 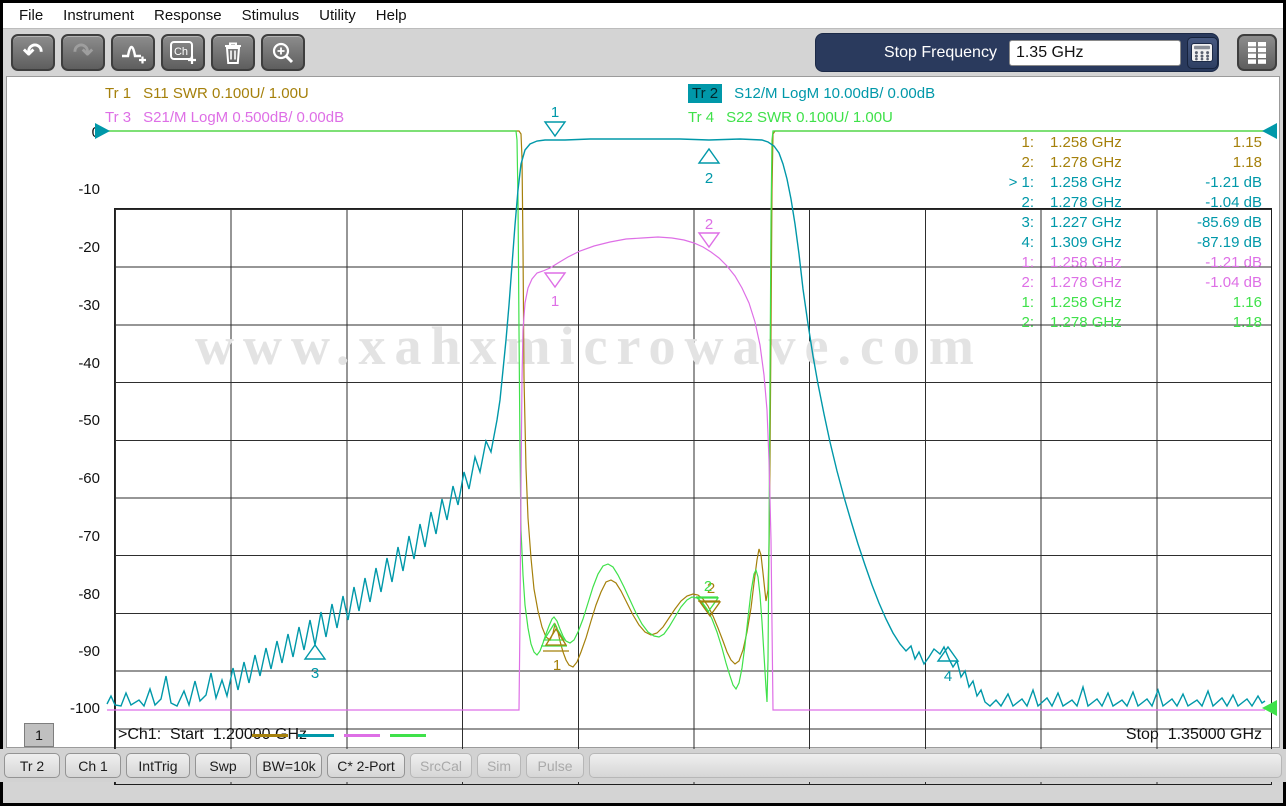 I want to click on trace-label-tr2: Tr 2 S12/M LogM 10.00dB/ 0.00dB, so click(x=812, y=93).